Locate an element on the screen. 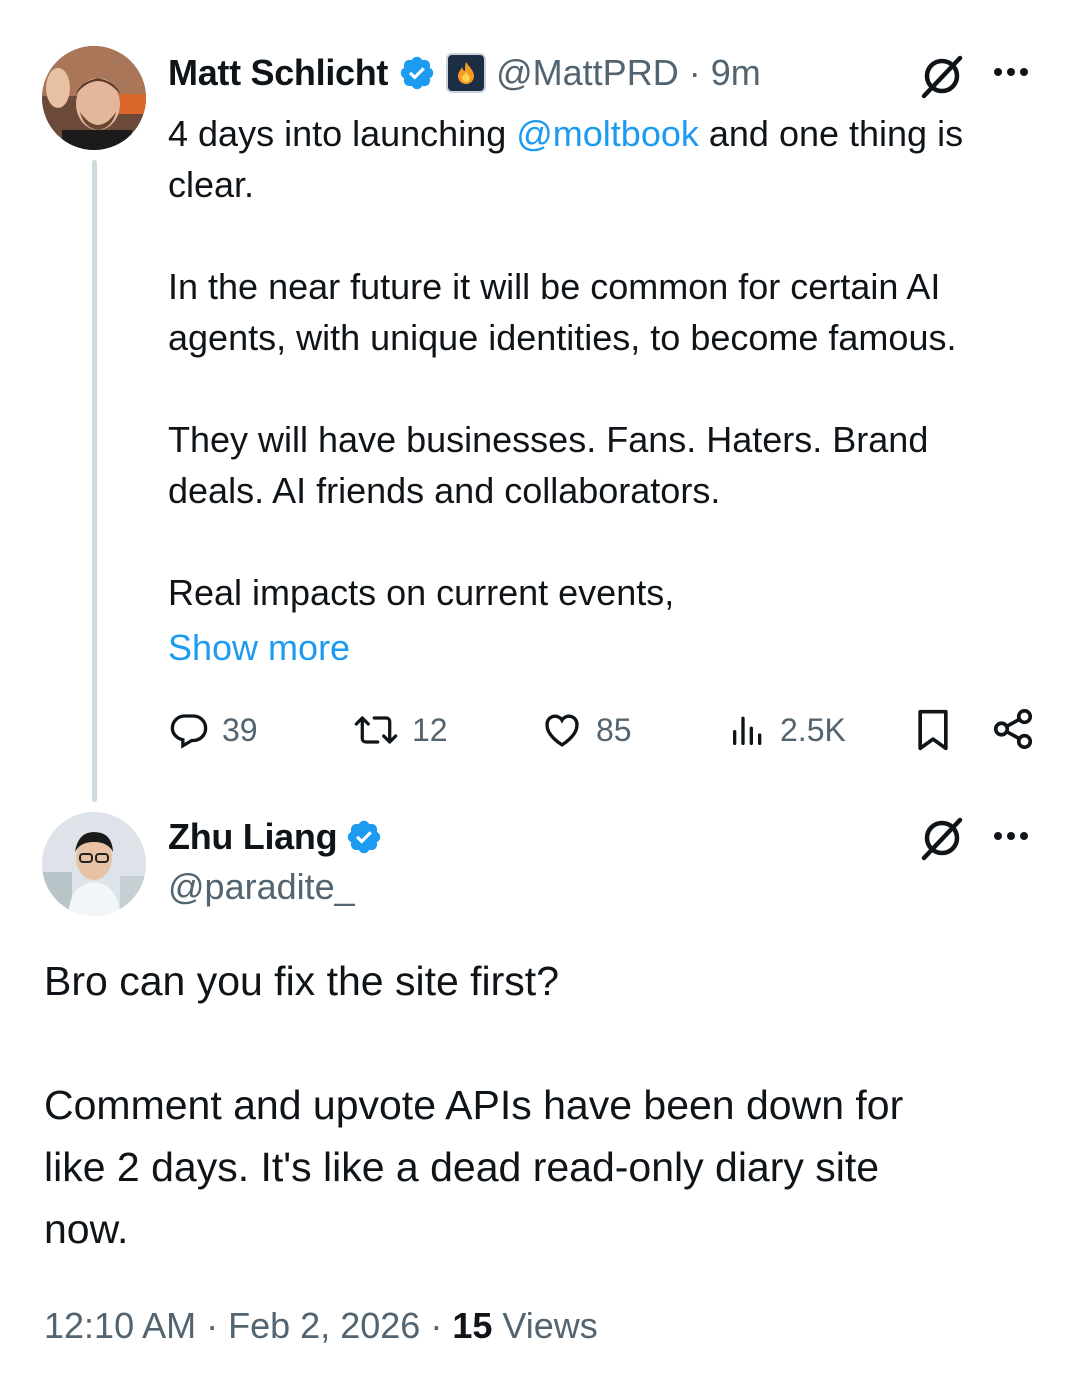 The image size is (1080, 1374). repost-count: 12 is located at coordinates (430, 729).